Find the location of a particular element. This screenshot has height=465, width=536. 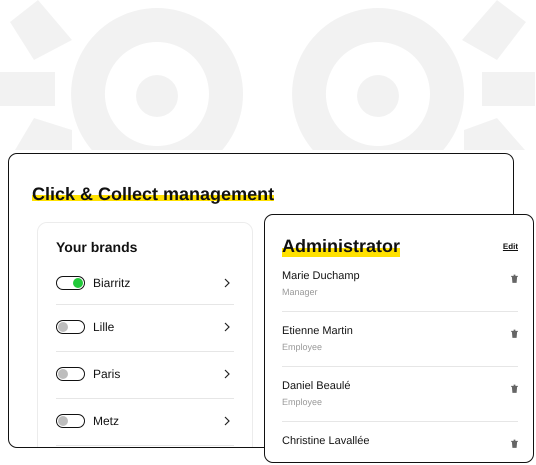

person-name: Etienne Martin is located at coordinates (317, 331).